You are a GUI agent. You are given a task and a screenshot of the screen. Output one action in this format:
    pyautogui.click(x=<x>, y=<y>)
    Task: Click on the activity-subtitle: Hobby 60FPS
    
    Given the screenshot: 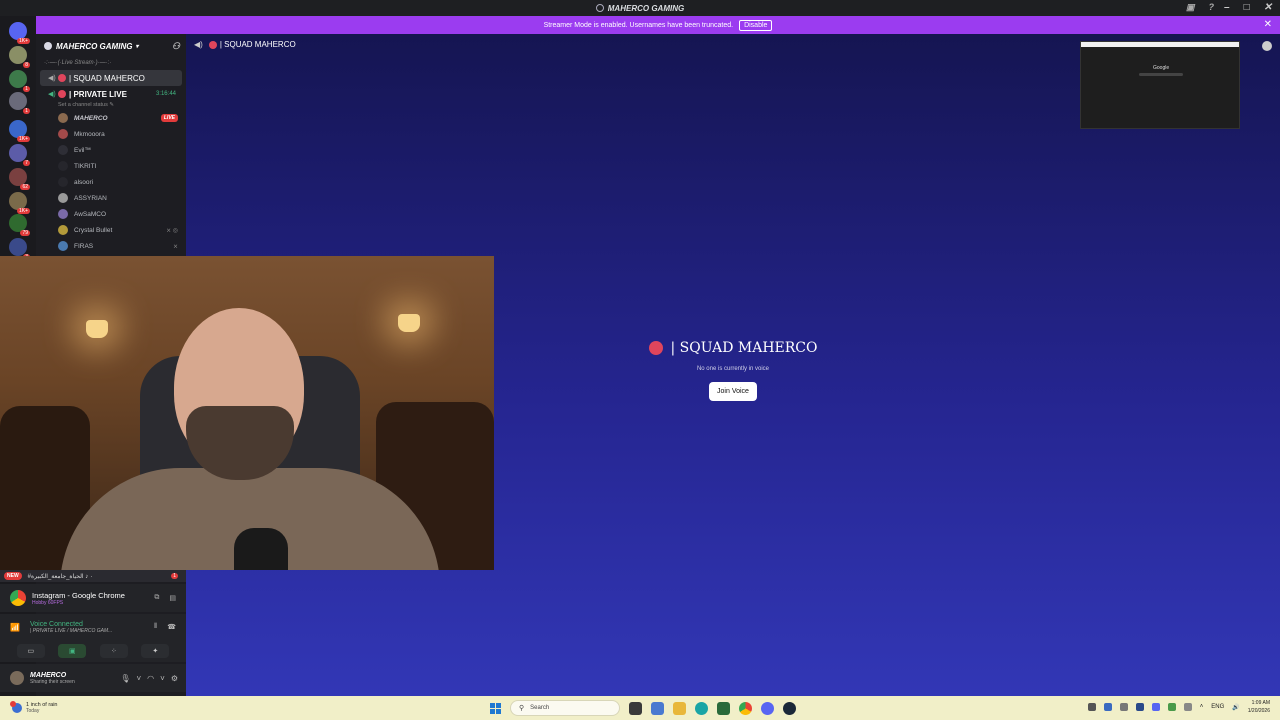 What is the action you would take?
    pyautogui.click(x=48, y=602)
    